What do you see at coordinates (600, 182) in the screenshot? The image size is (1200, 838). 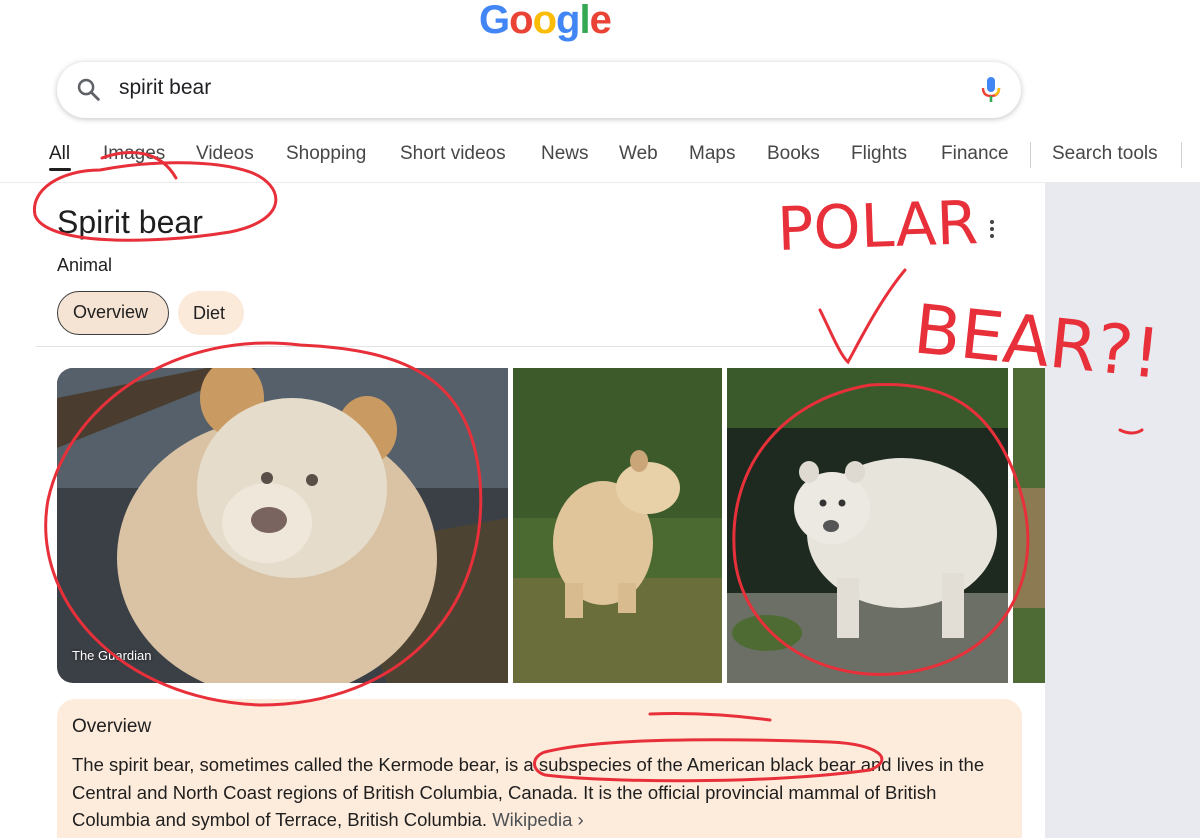 I see `header-divider` at bounding box center [600, 182].